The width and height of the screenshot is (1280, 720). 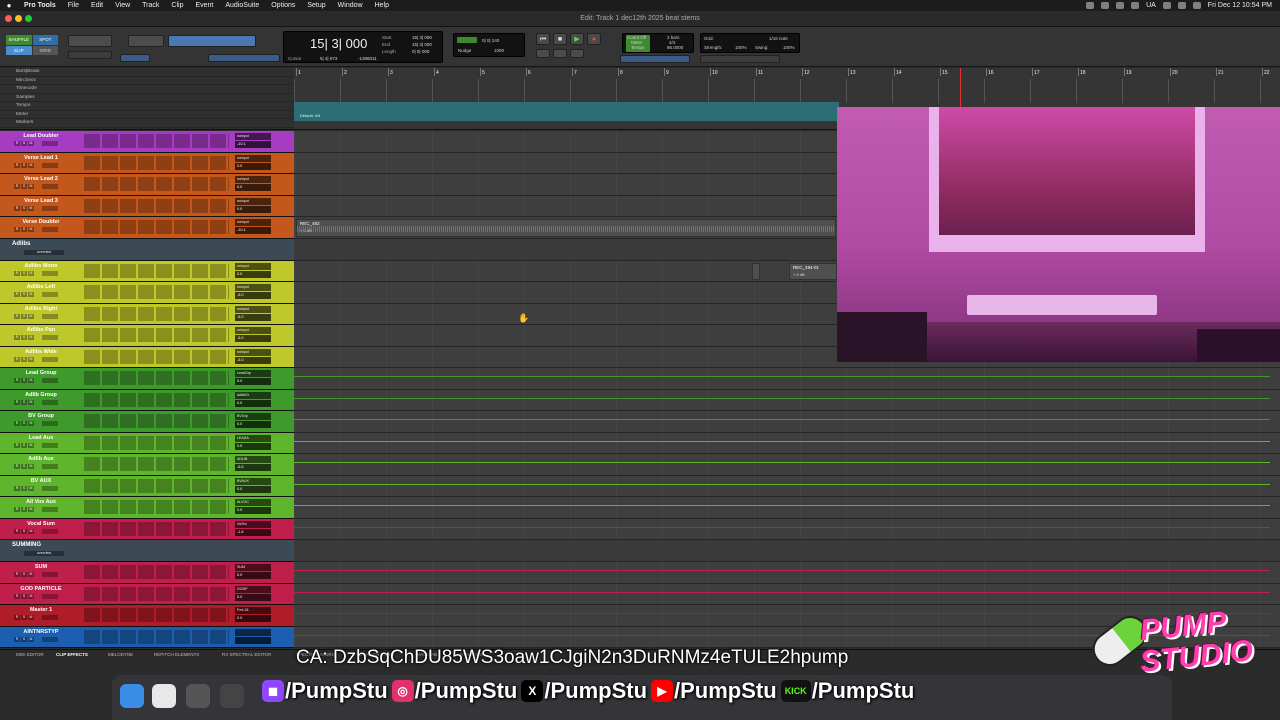 What do you see at coordinates (120, 654) in the screenshot?
I see `tab-melodyne: MELODYNE` at bounding box center [120, 654].